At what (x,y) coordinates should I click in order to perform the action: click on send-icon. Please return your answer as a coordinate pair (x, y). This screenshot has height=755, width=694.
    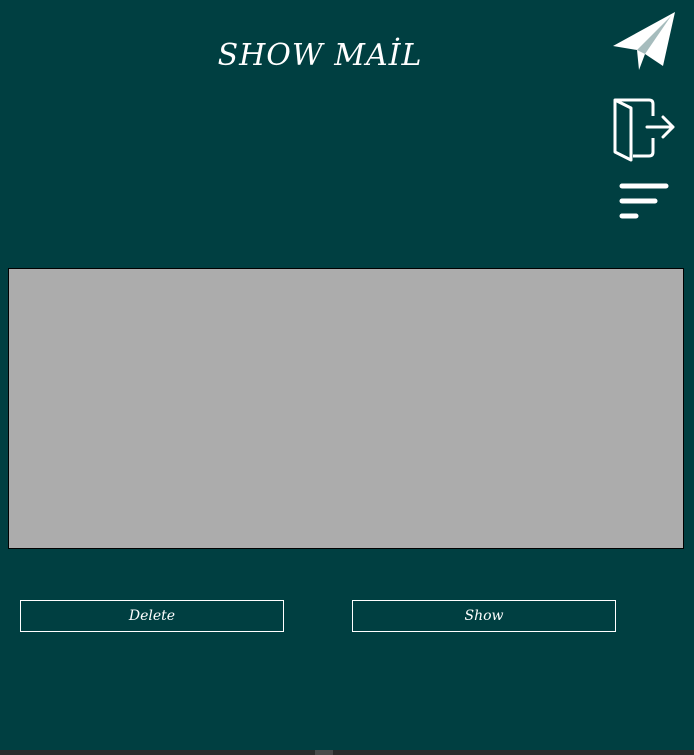
    Looking at the image, I should click on (644, 41).